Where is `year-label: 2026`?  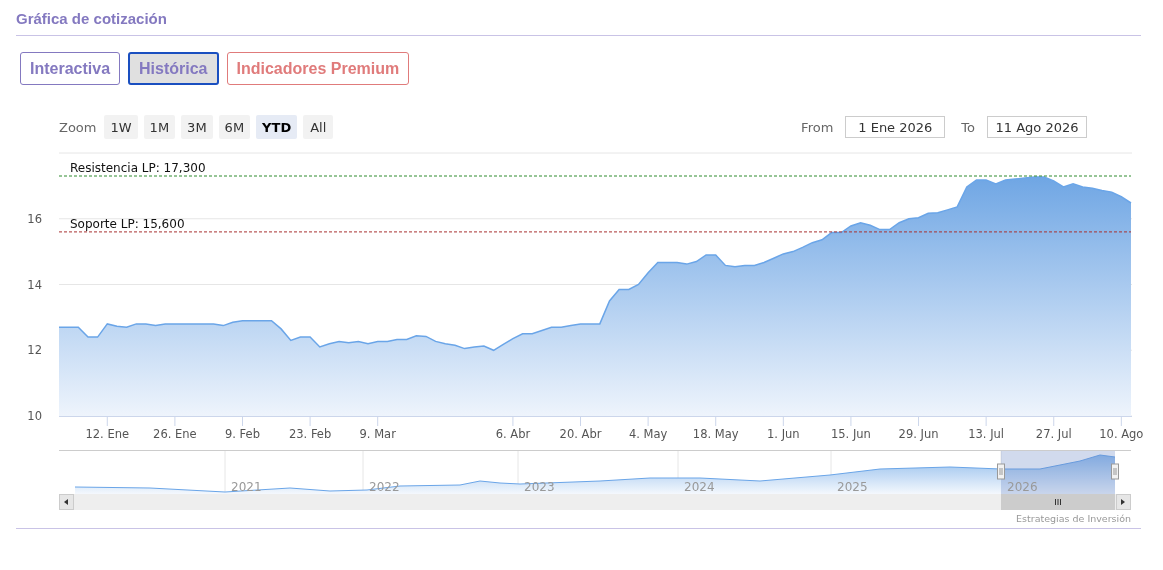 year-label: 2026 is located at coordinates (1022, 487).